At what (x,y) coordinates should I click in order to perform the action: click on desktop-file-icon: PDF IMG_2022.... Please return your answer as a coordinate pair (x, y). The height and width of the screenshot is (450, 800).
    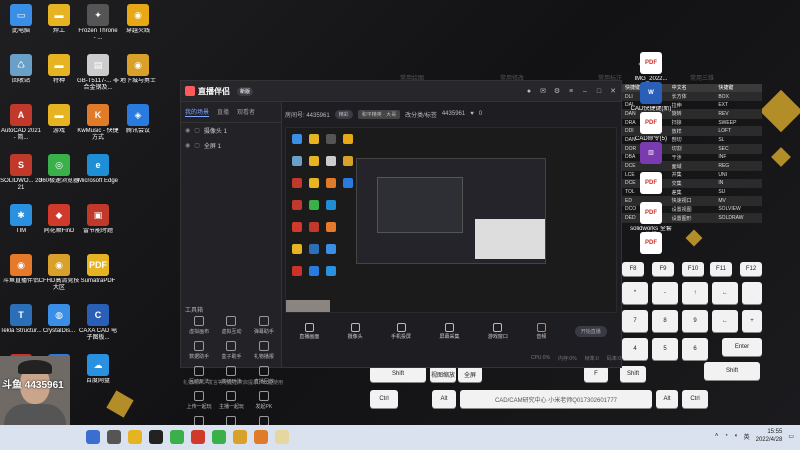
    Looking at the image, I should click on (651, 67).